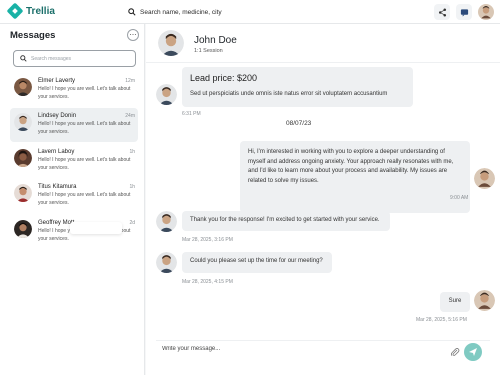 This screenshot has height=375, width=500. Describe the element at coordinates (40, 11) in the screenshot. I see `app-name: Trellia` at that location.